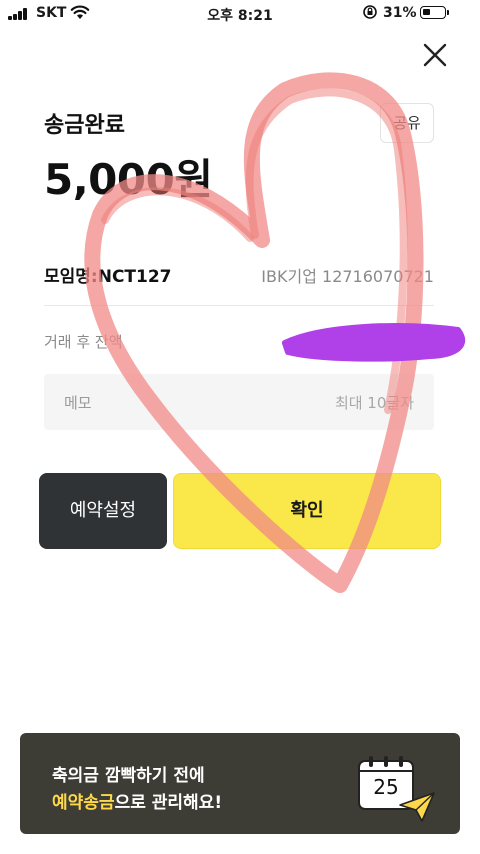 The height and width of the screenshot is (854, 480). I want to click on memo-input, so click(314, 403).